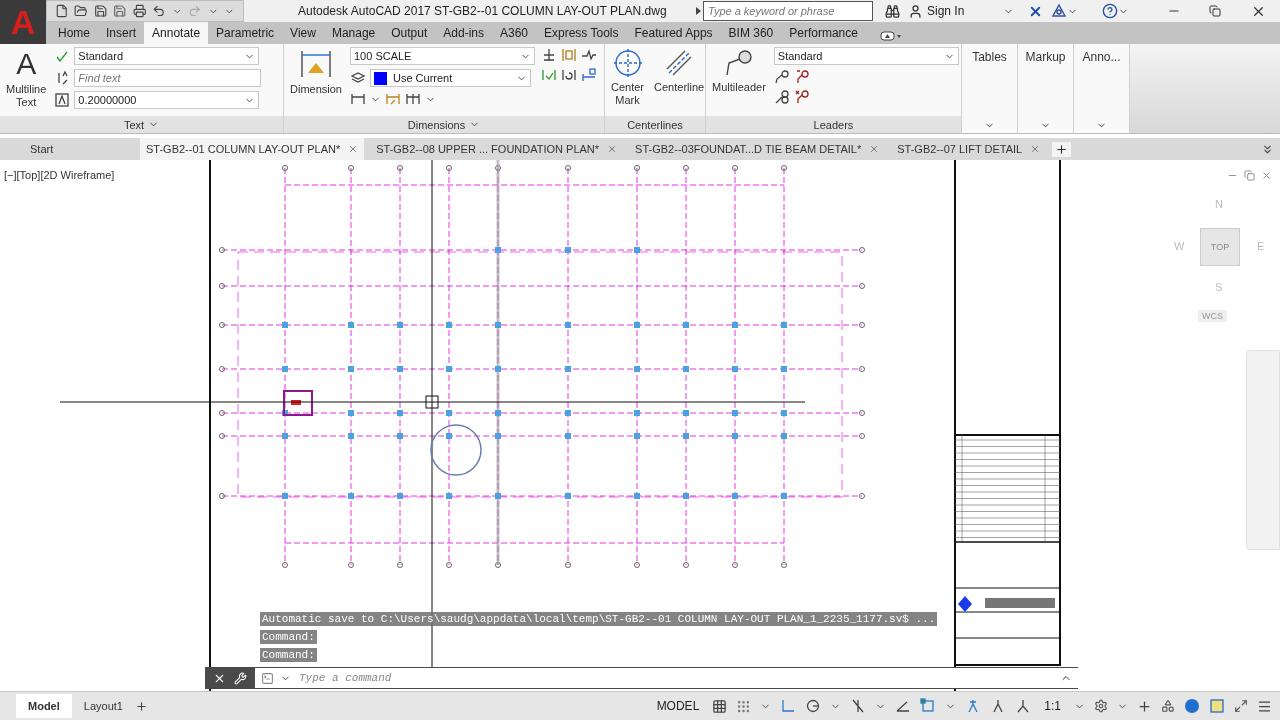  I want to click on continue-dimension-icon, so click(412, 99).